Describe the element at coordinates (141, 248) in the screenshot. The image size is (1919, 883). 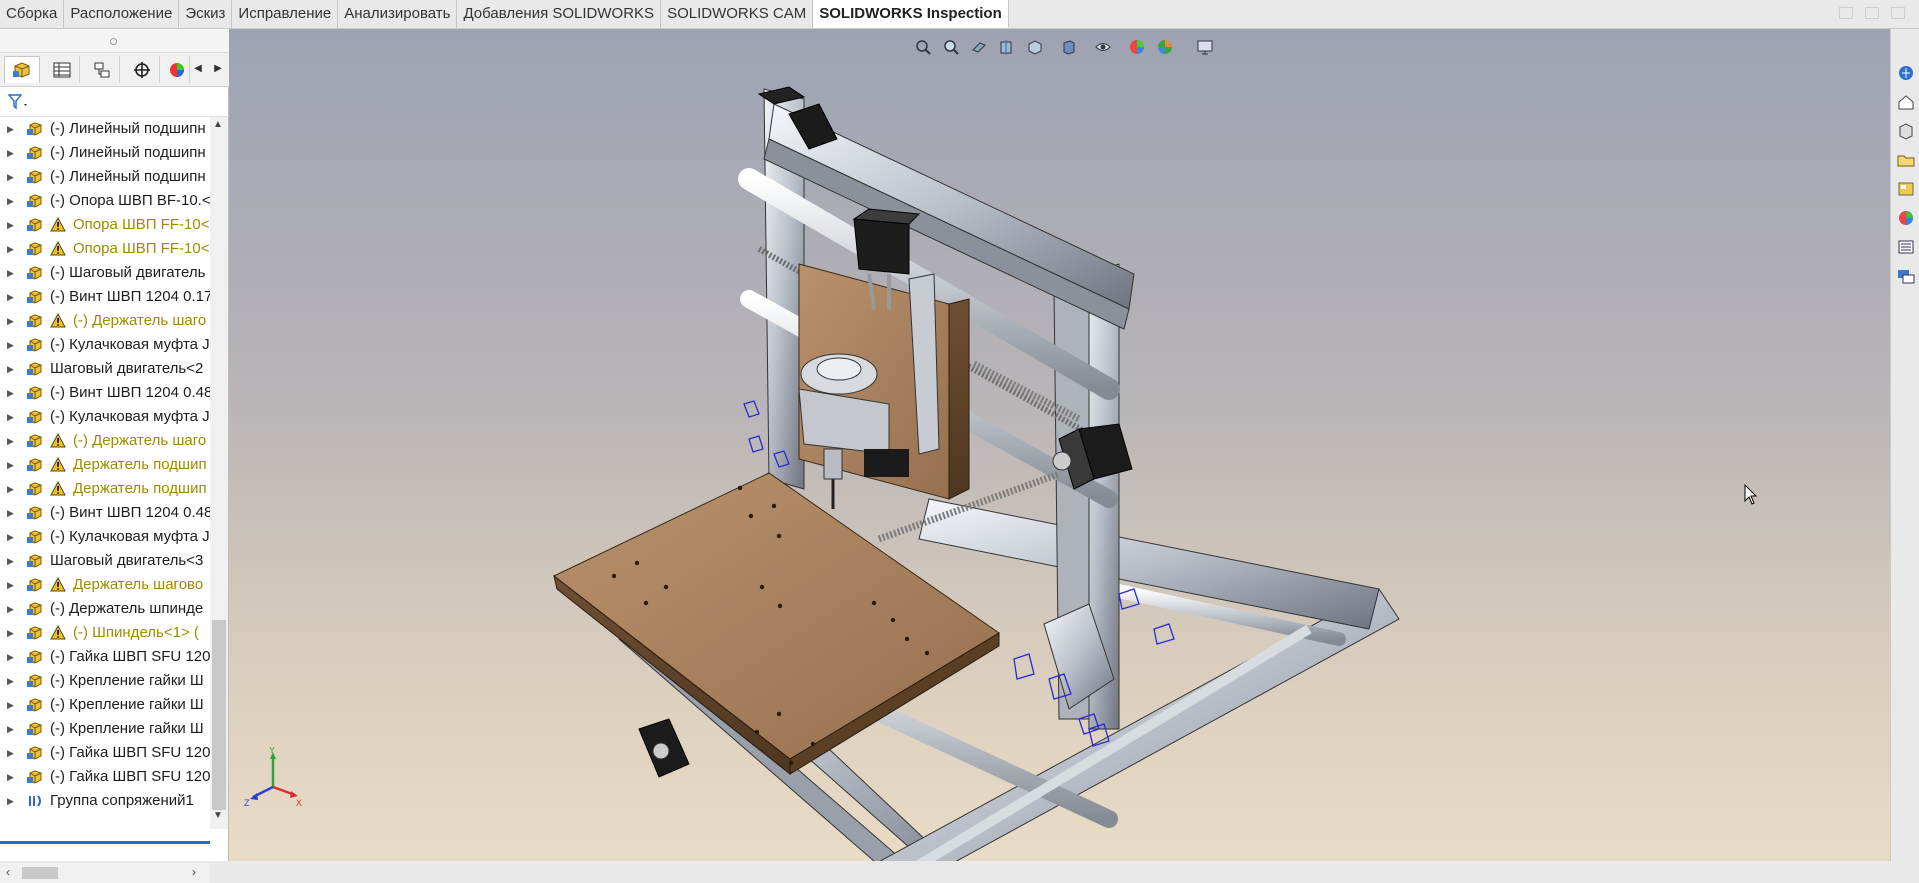
I see `tree-item-label: Опора ШВП FF-10<` at that location.